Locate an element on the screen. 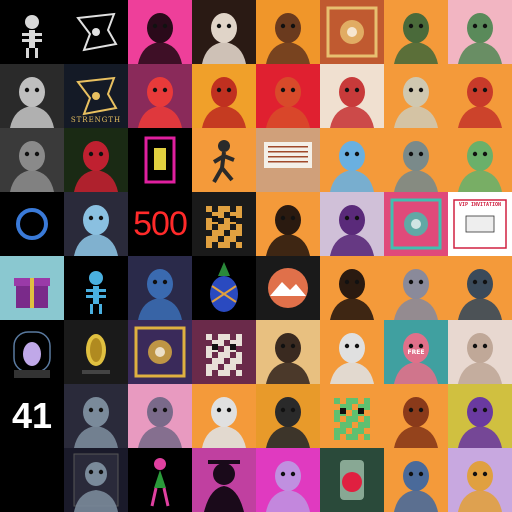  collage-tile: 500 is located at coordinates (160, 224).